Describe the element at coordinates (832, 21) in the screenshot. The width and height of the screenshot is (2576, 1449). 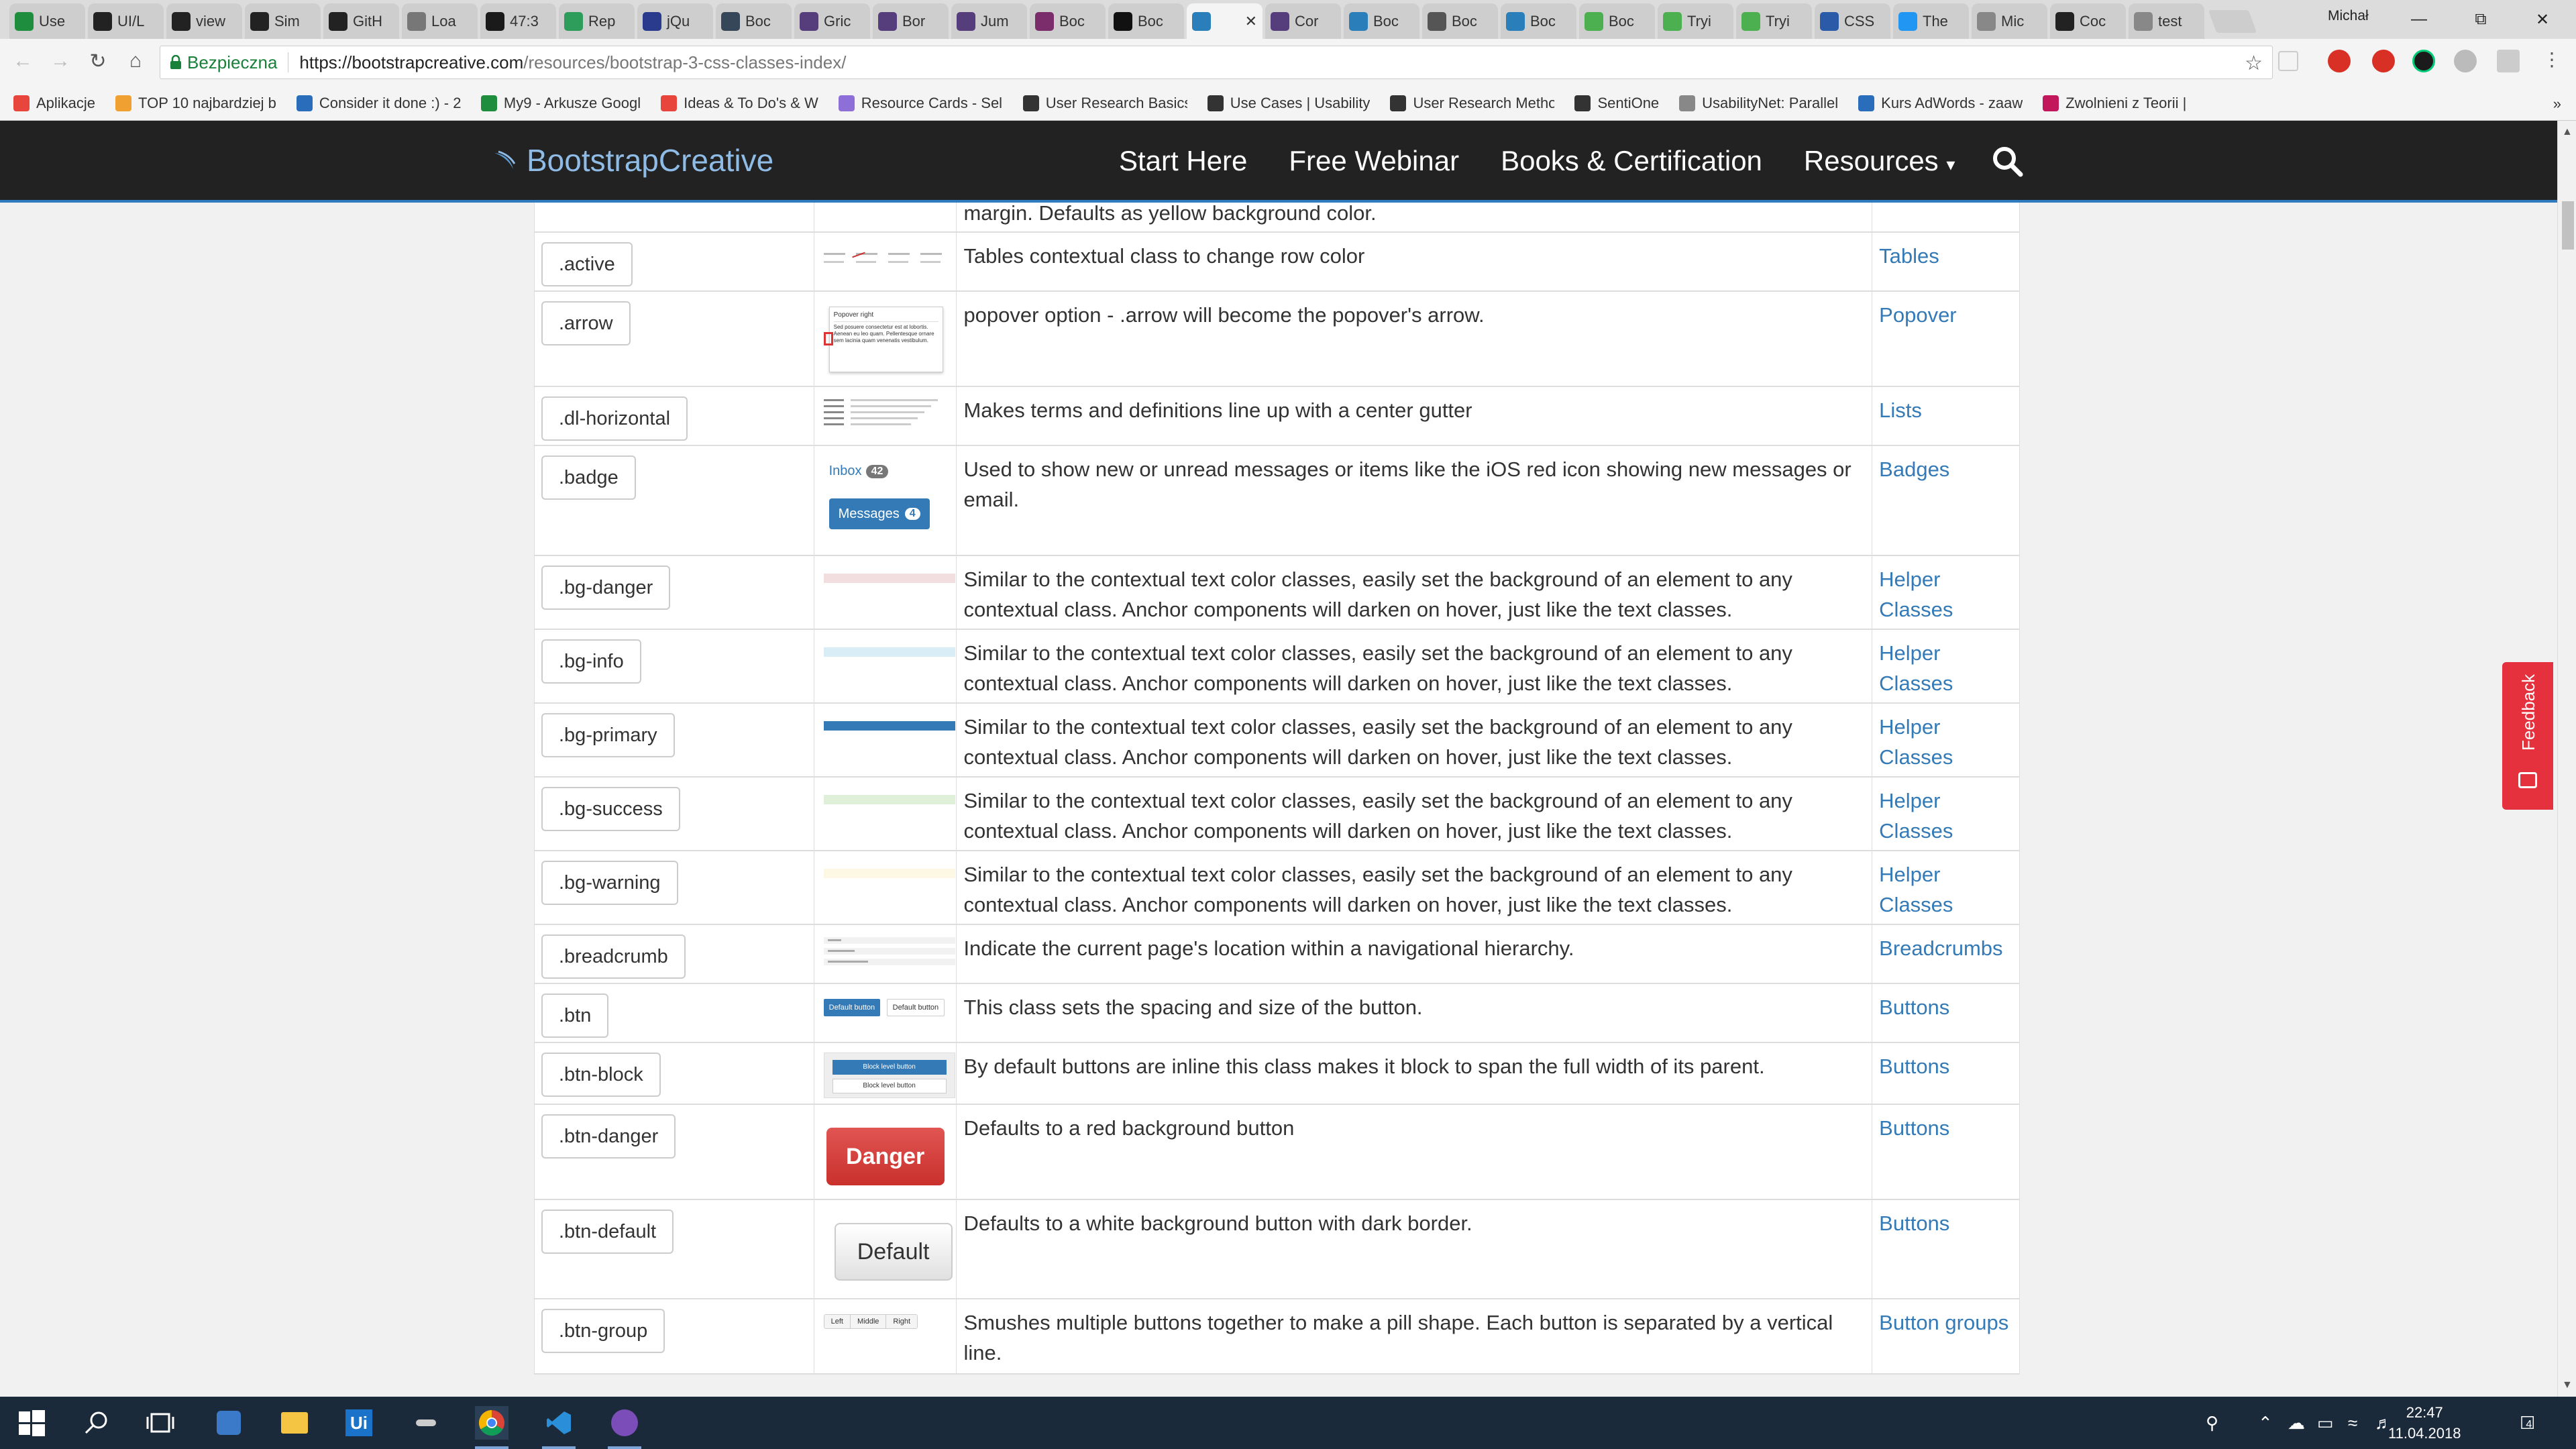
I see `browser-tab: Gric` at that location.